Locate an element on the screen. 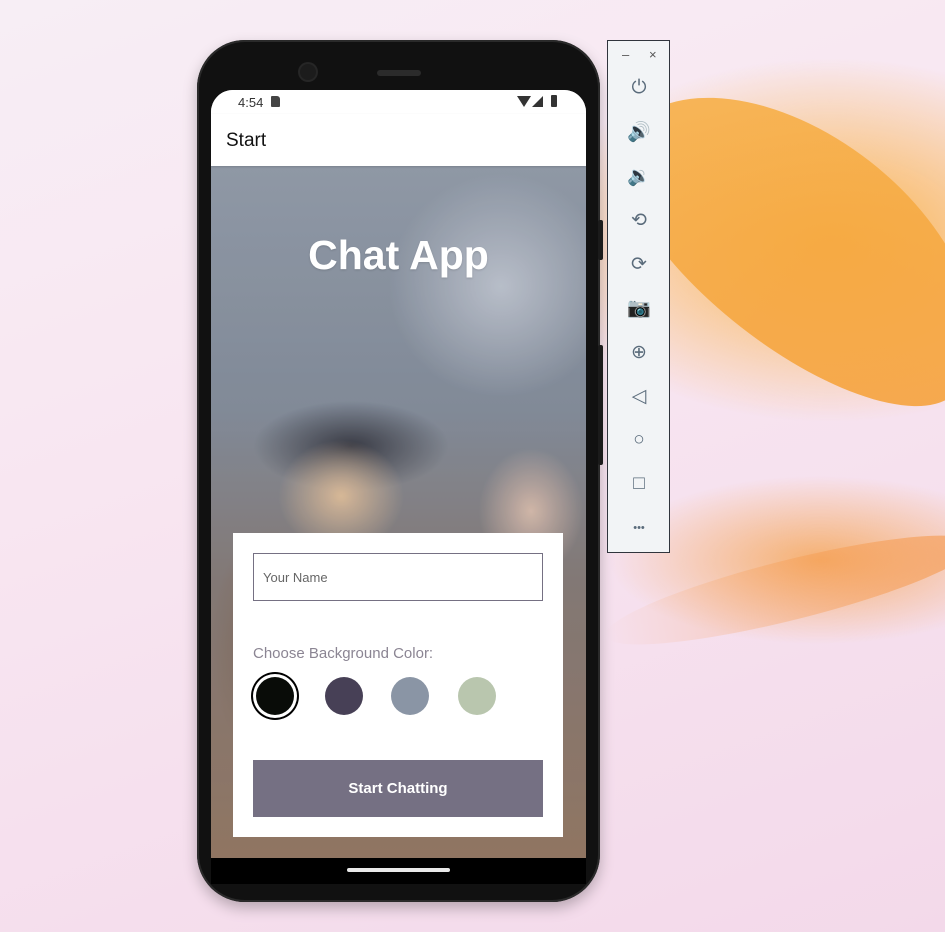  status-time: 4:54 is located at coordinates (251, 102).